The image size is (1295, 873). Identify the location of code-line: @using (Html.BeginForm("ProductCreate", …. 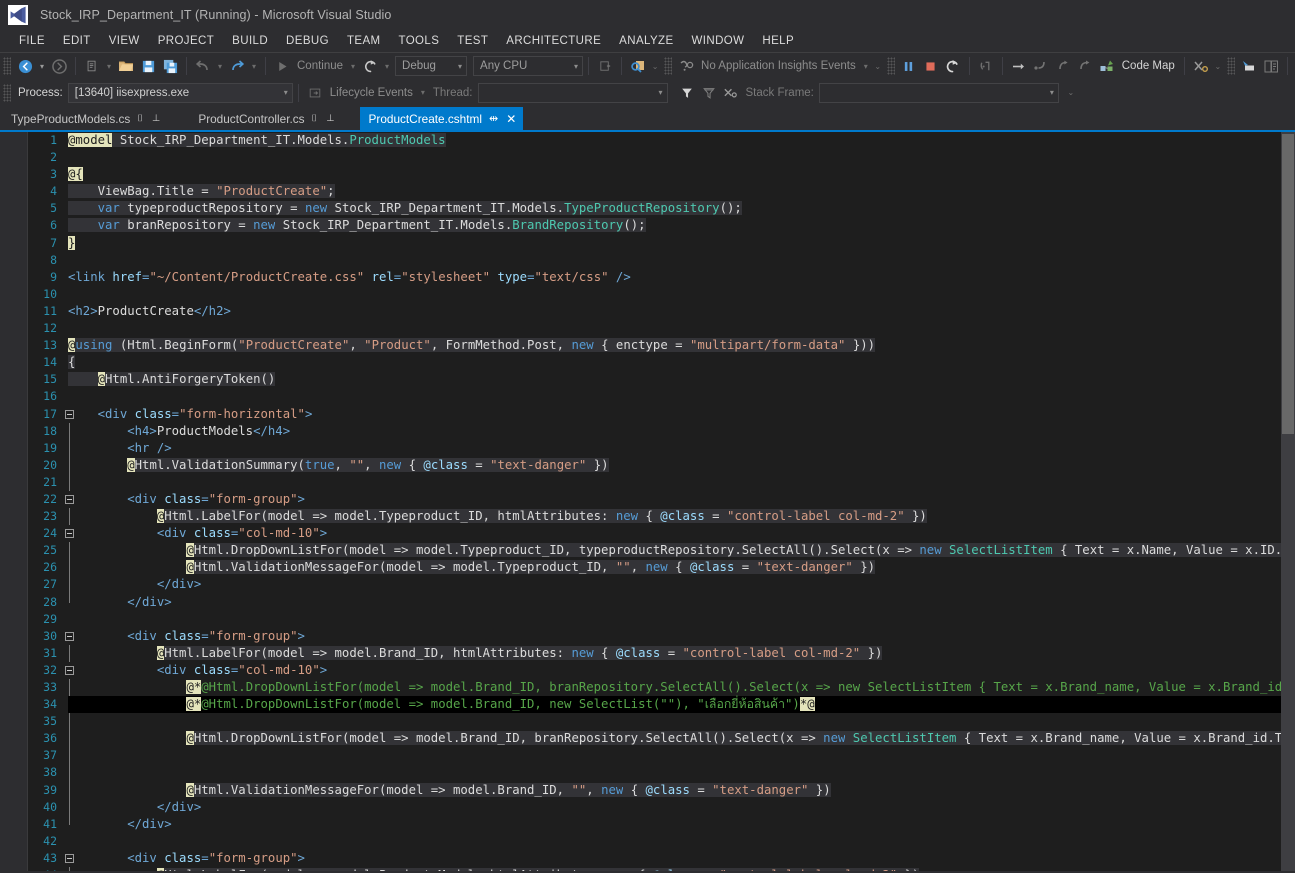
(681, 345).